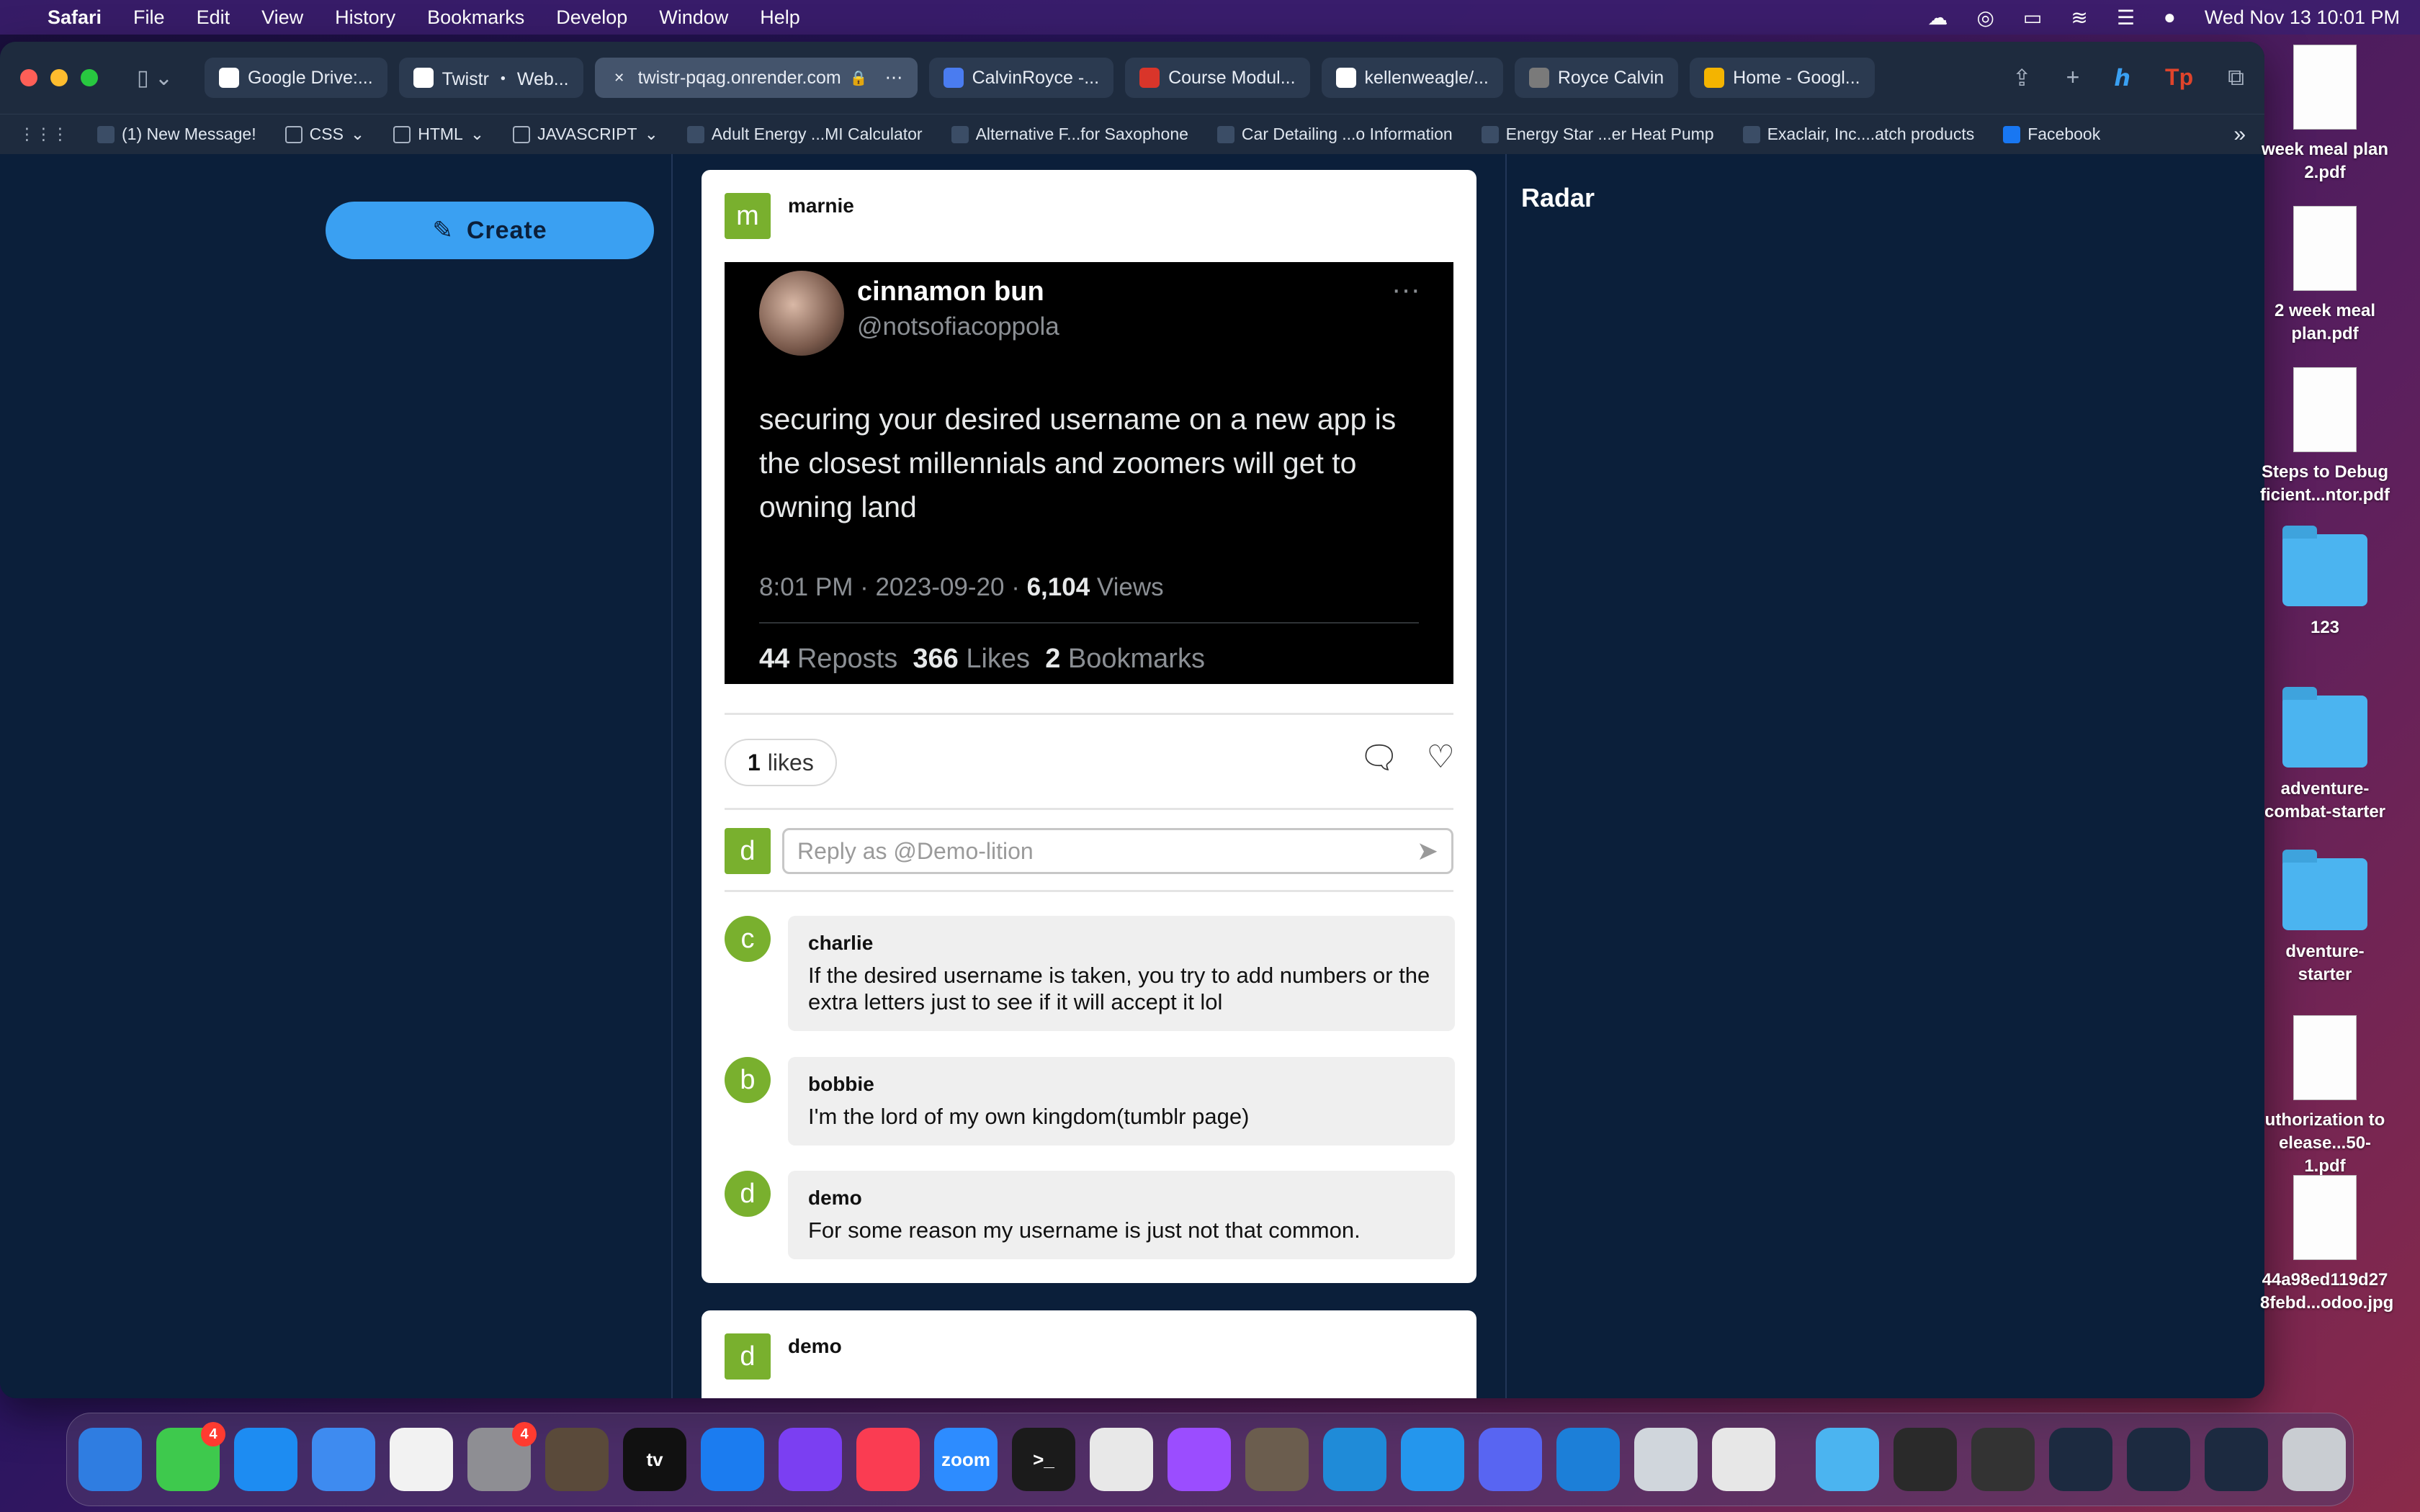 The image size is (2420, 1512). I want to click on extension-h-icon: ℎ, so click(2122, 77).